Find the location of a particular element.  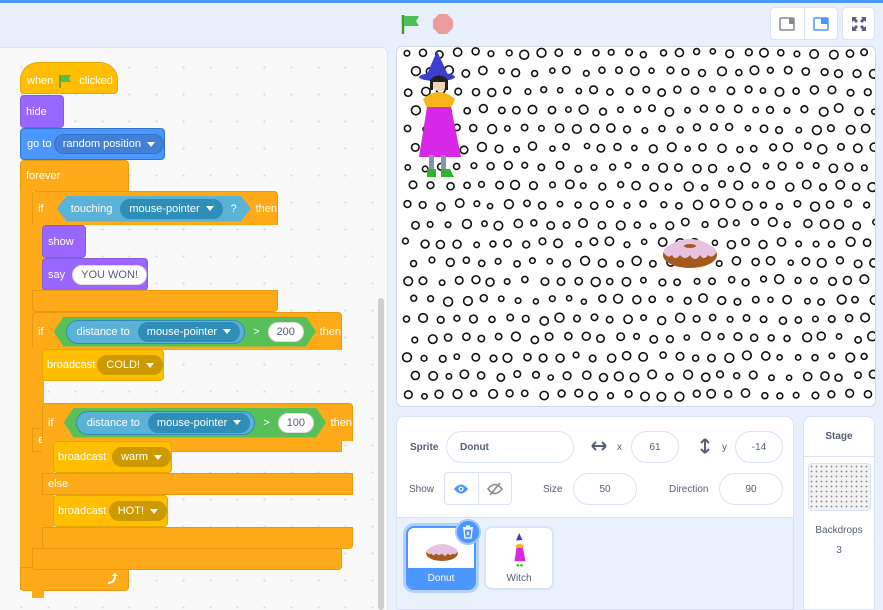

touching-condition: touching mouse-pointer ? is located at coordinates (154, 209).